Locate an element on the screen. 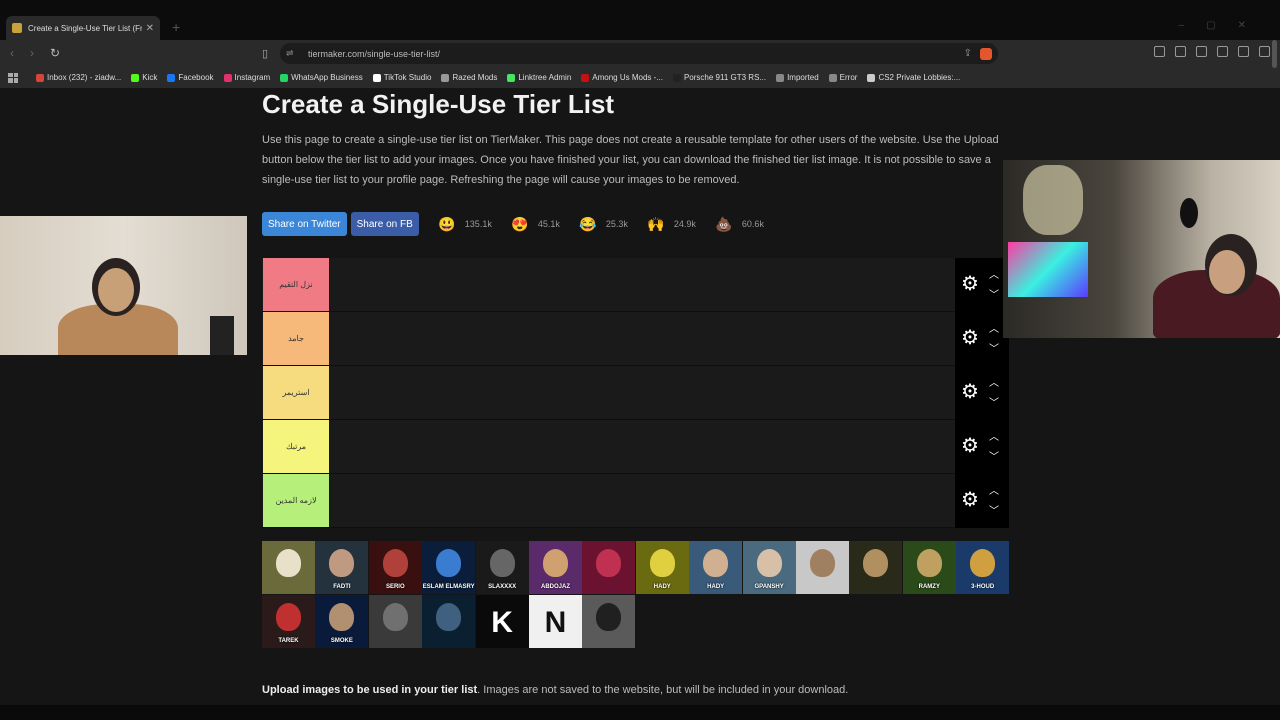 This screenshot has height=720, width=1280. bookmark-item: WhatsApp Business is located at coordinates (321, 77).